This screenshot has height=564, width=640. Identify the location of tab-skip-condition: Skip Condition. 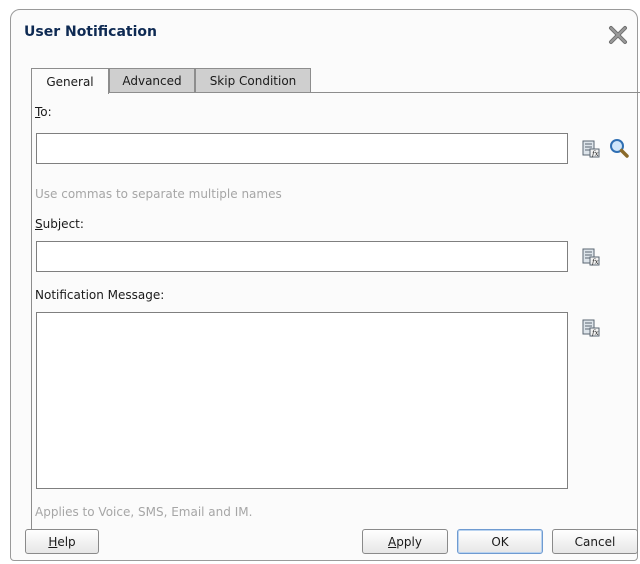
(253, 80).